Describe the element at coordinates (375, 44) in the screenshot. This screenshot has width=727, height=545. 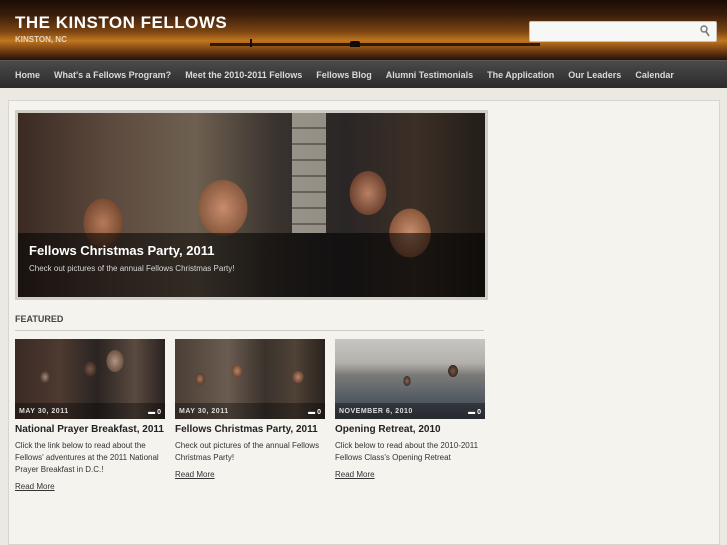
I see `header-photo-dock` at that location.